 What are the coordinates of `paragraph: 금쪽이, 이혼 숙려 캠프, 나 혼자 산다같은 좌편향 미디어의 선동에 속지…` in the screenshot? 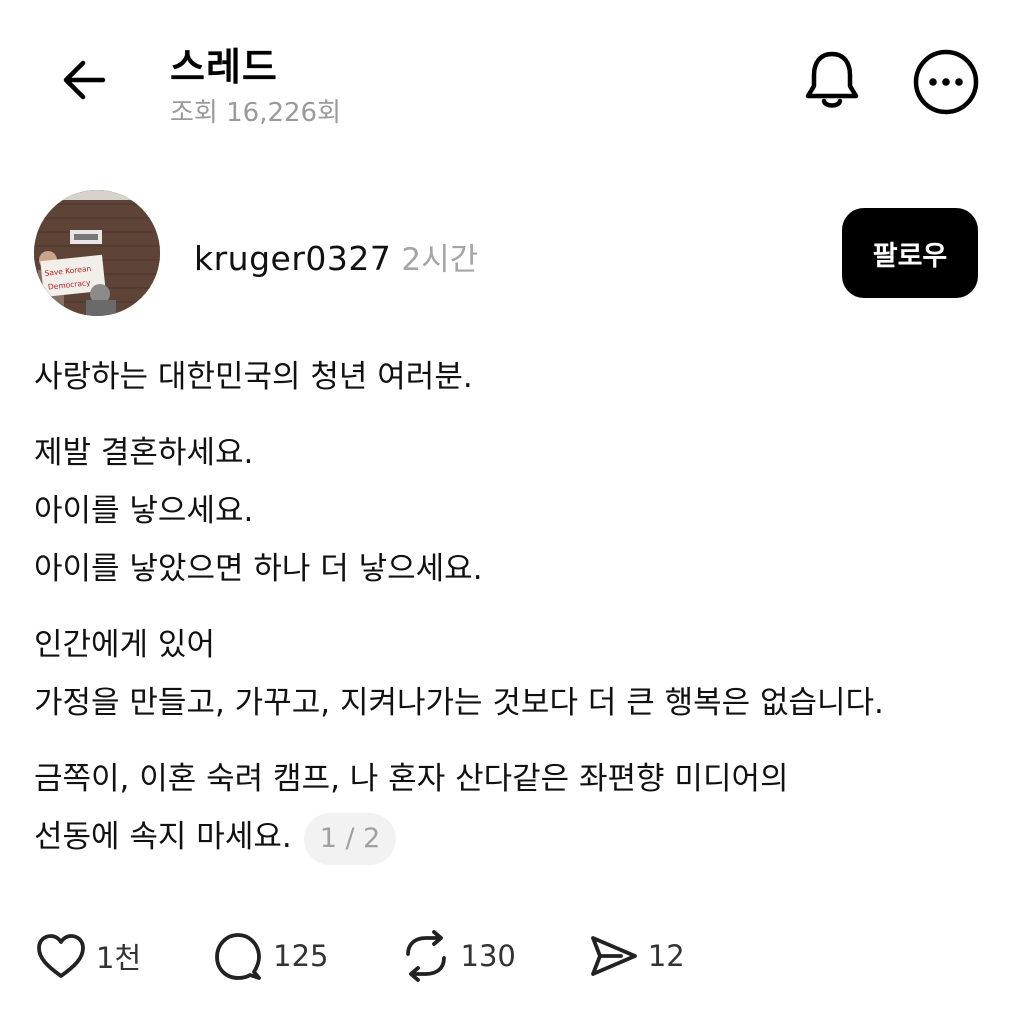 It's located at (514, 808).